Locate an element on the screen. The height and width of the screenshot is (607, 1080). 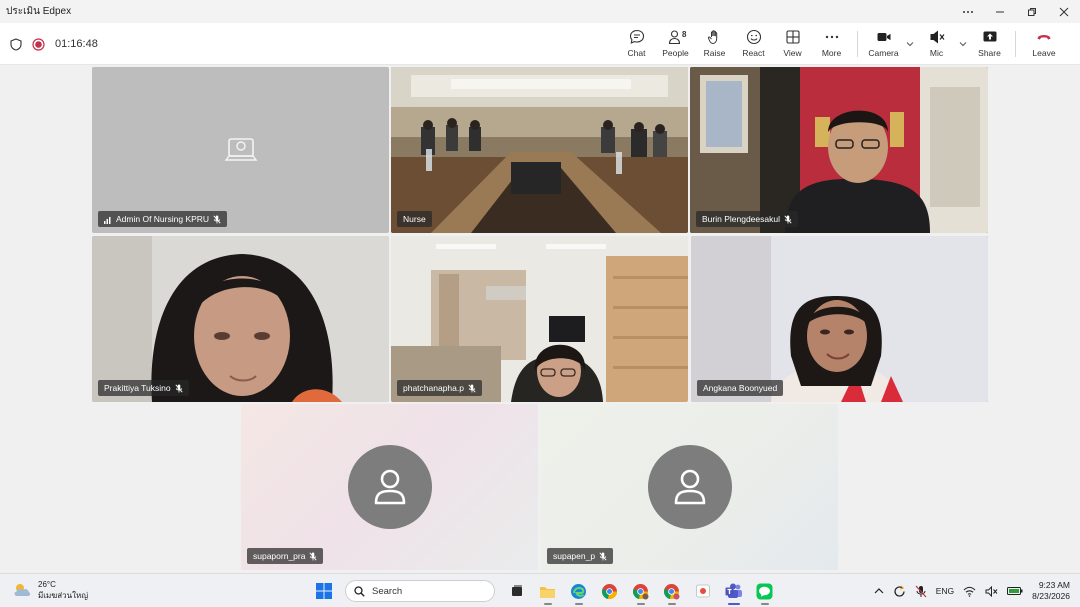
meeting-status: 01:16:48 is located at coordinates (54, 44).